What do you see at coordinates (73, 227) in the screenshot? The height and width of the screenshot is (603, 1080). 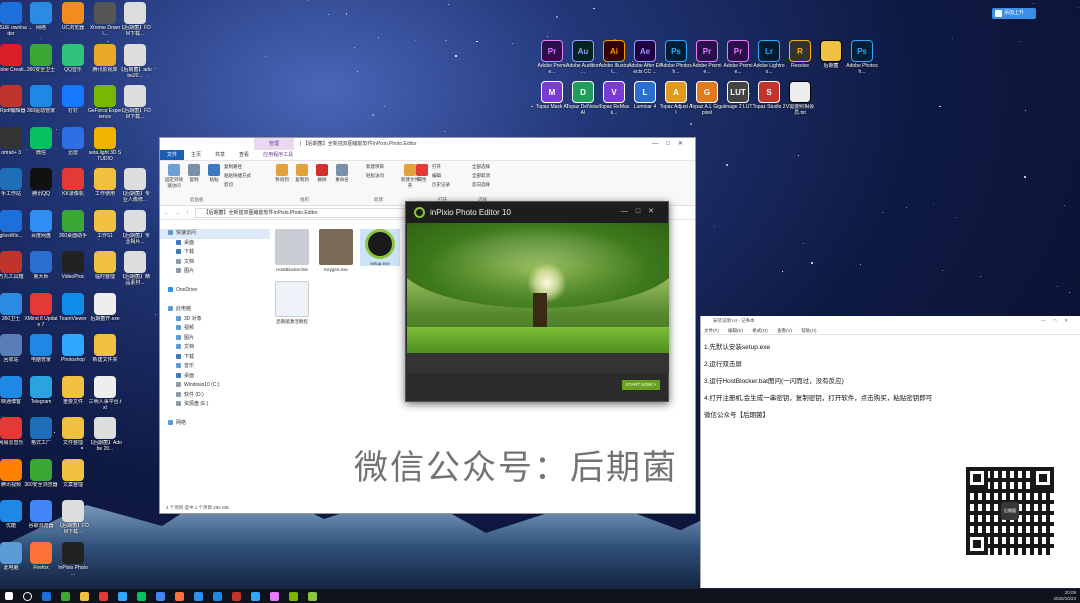 I see `desktop-icon: 360桌面助手` at bounding box center [73, 227].